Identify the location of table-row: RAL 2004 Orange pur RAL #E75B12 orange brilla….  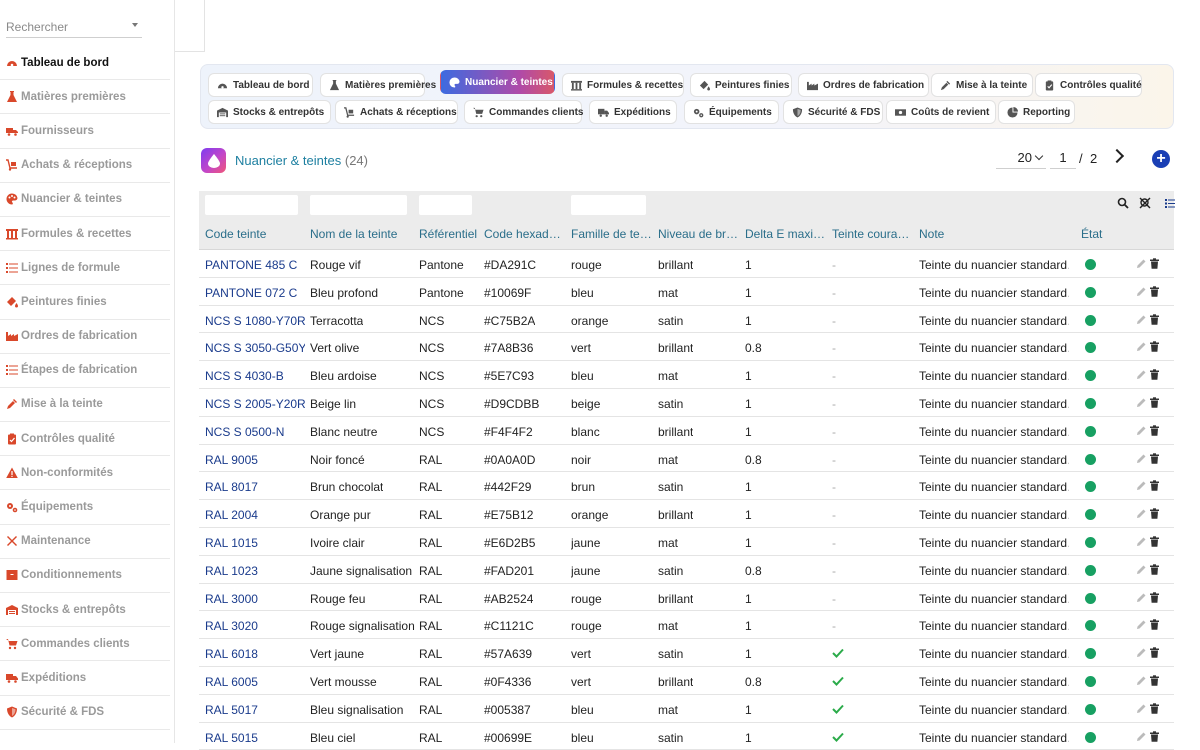
(686, 514).